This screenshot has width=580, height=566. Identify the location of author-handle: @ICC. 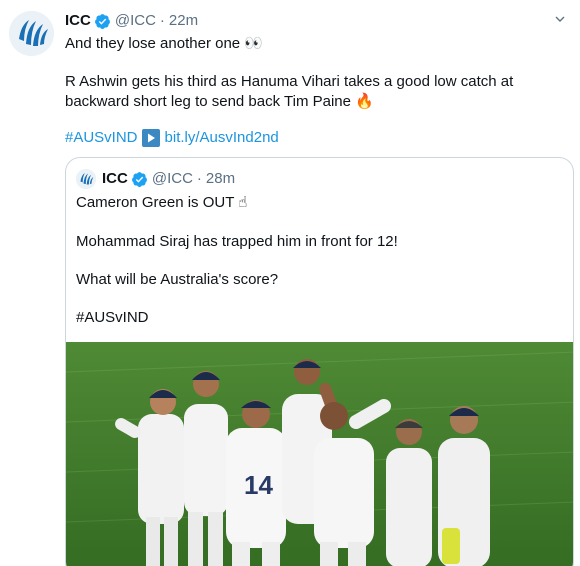
(135, 21).